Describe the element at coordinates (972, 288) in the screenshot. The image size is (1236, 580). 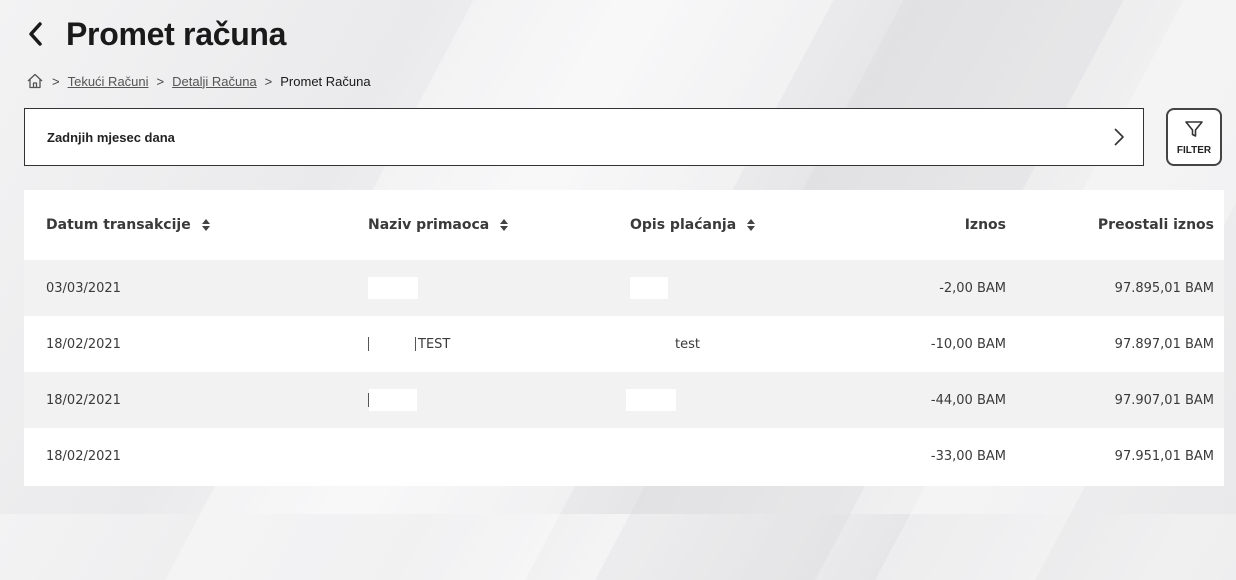
I see `cell-amount: -2,00 BAM` at that location.